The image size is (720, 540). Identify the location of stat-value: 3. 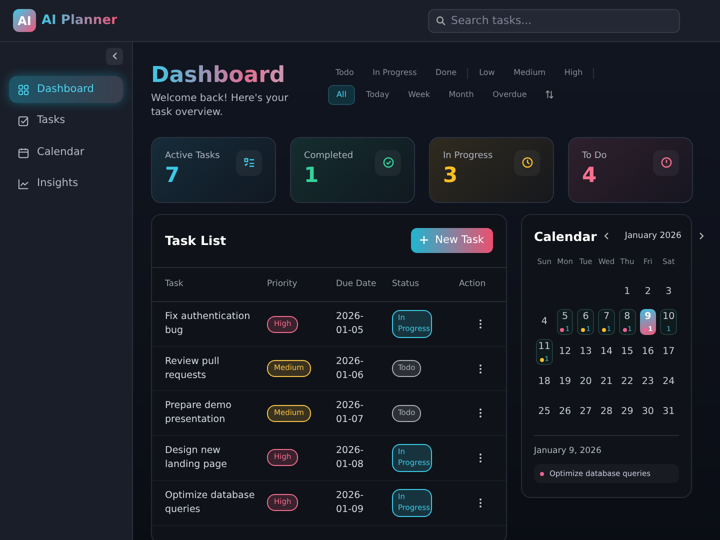
(451, 175).